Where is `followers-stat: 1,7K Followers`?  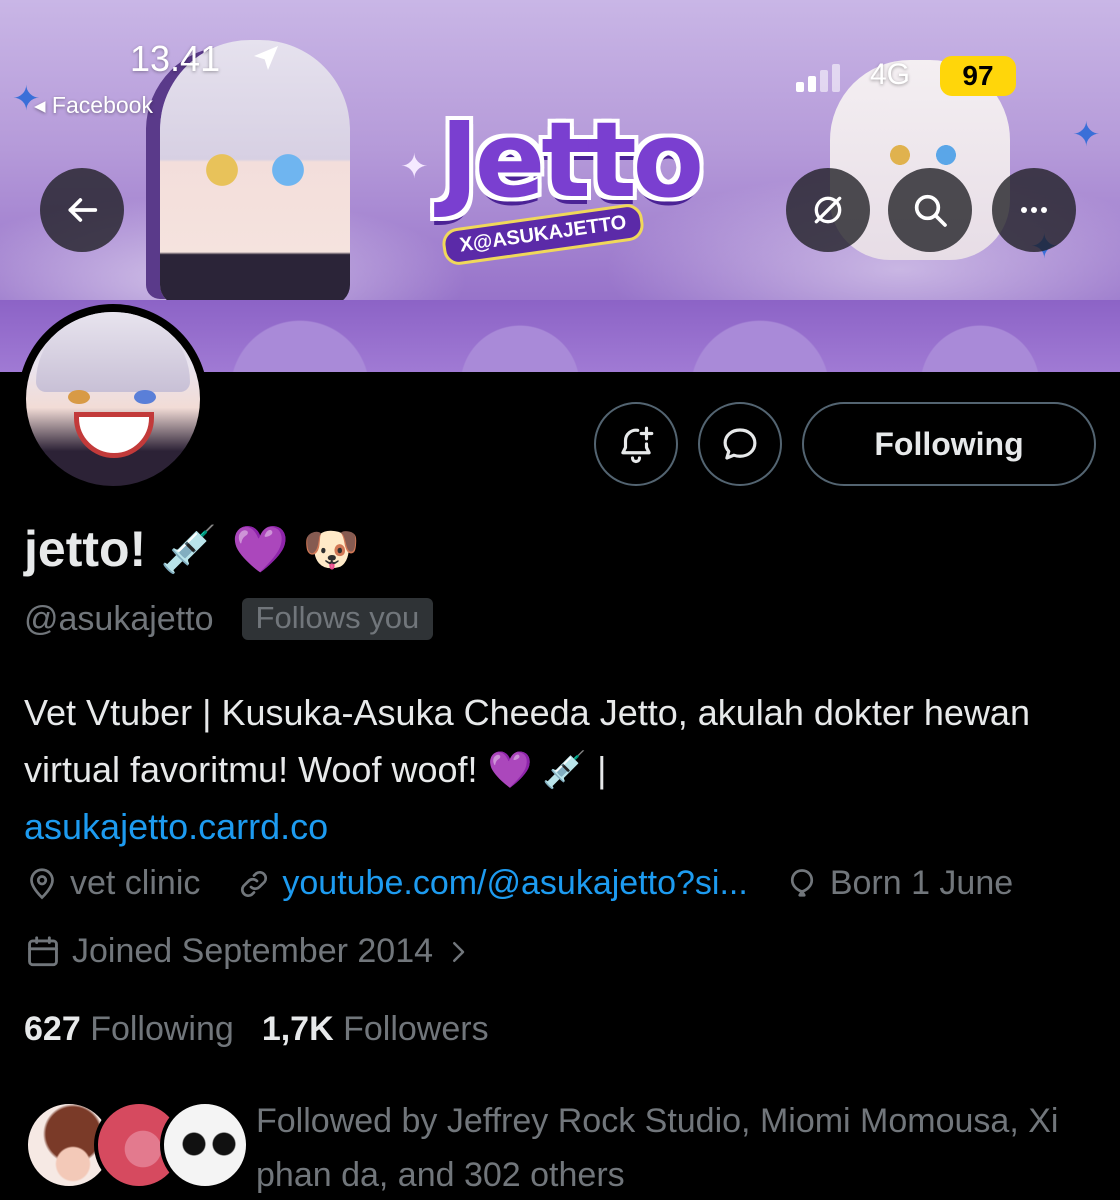 followers-stat: 1,7K Followers is located at coordinates (375, 1029).